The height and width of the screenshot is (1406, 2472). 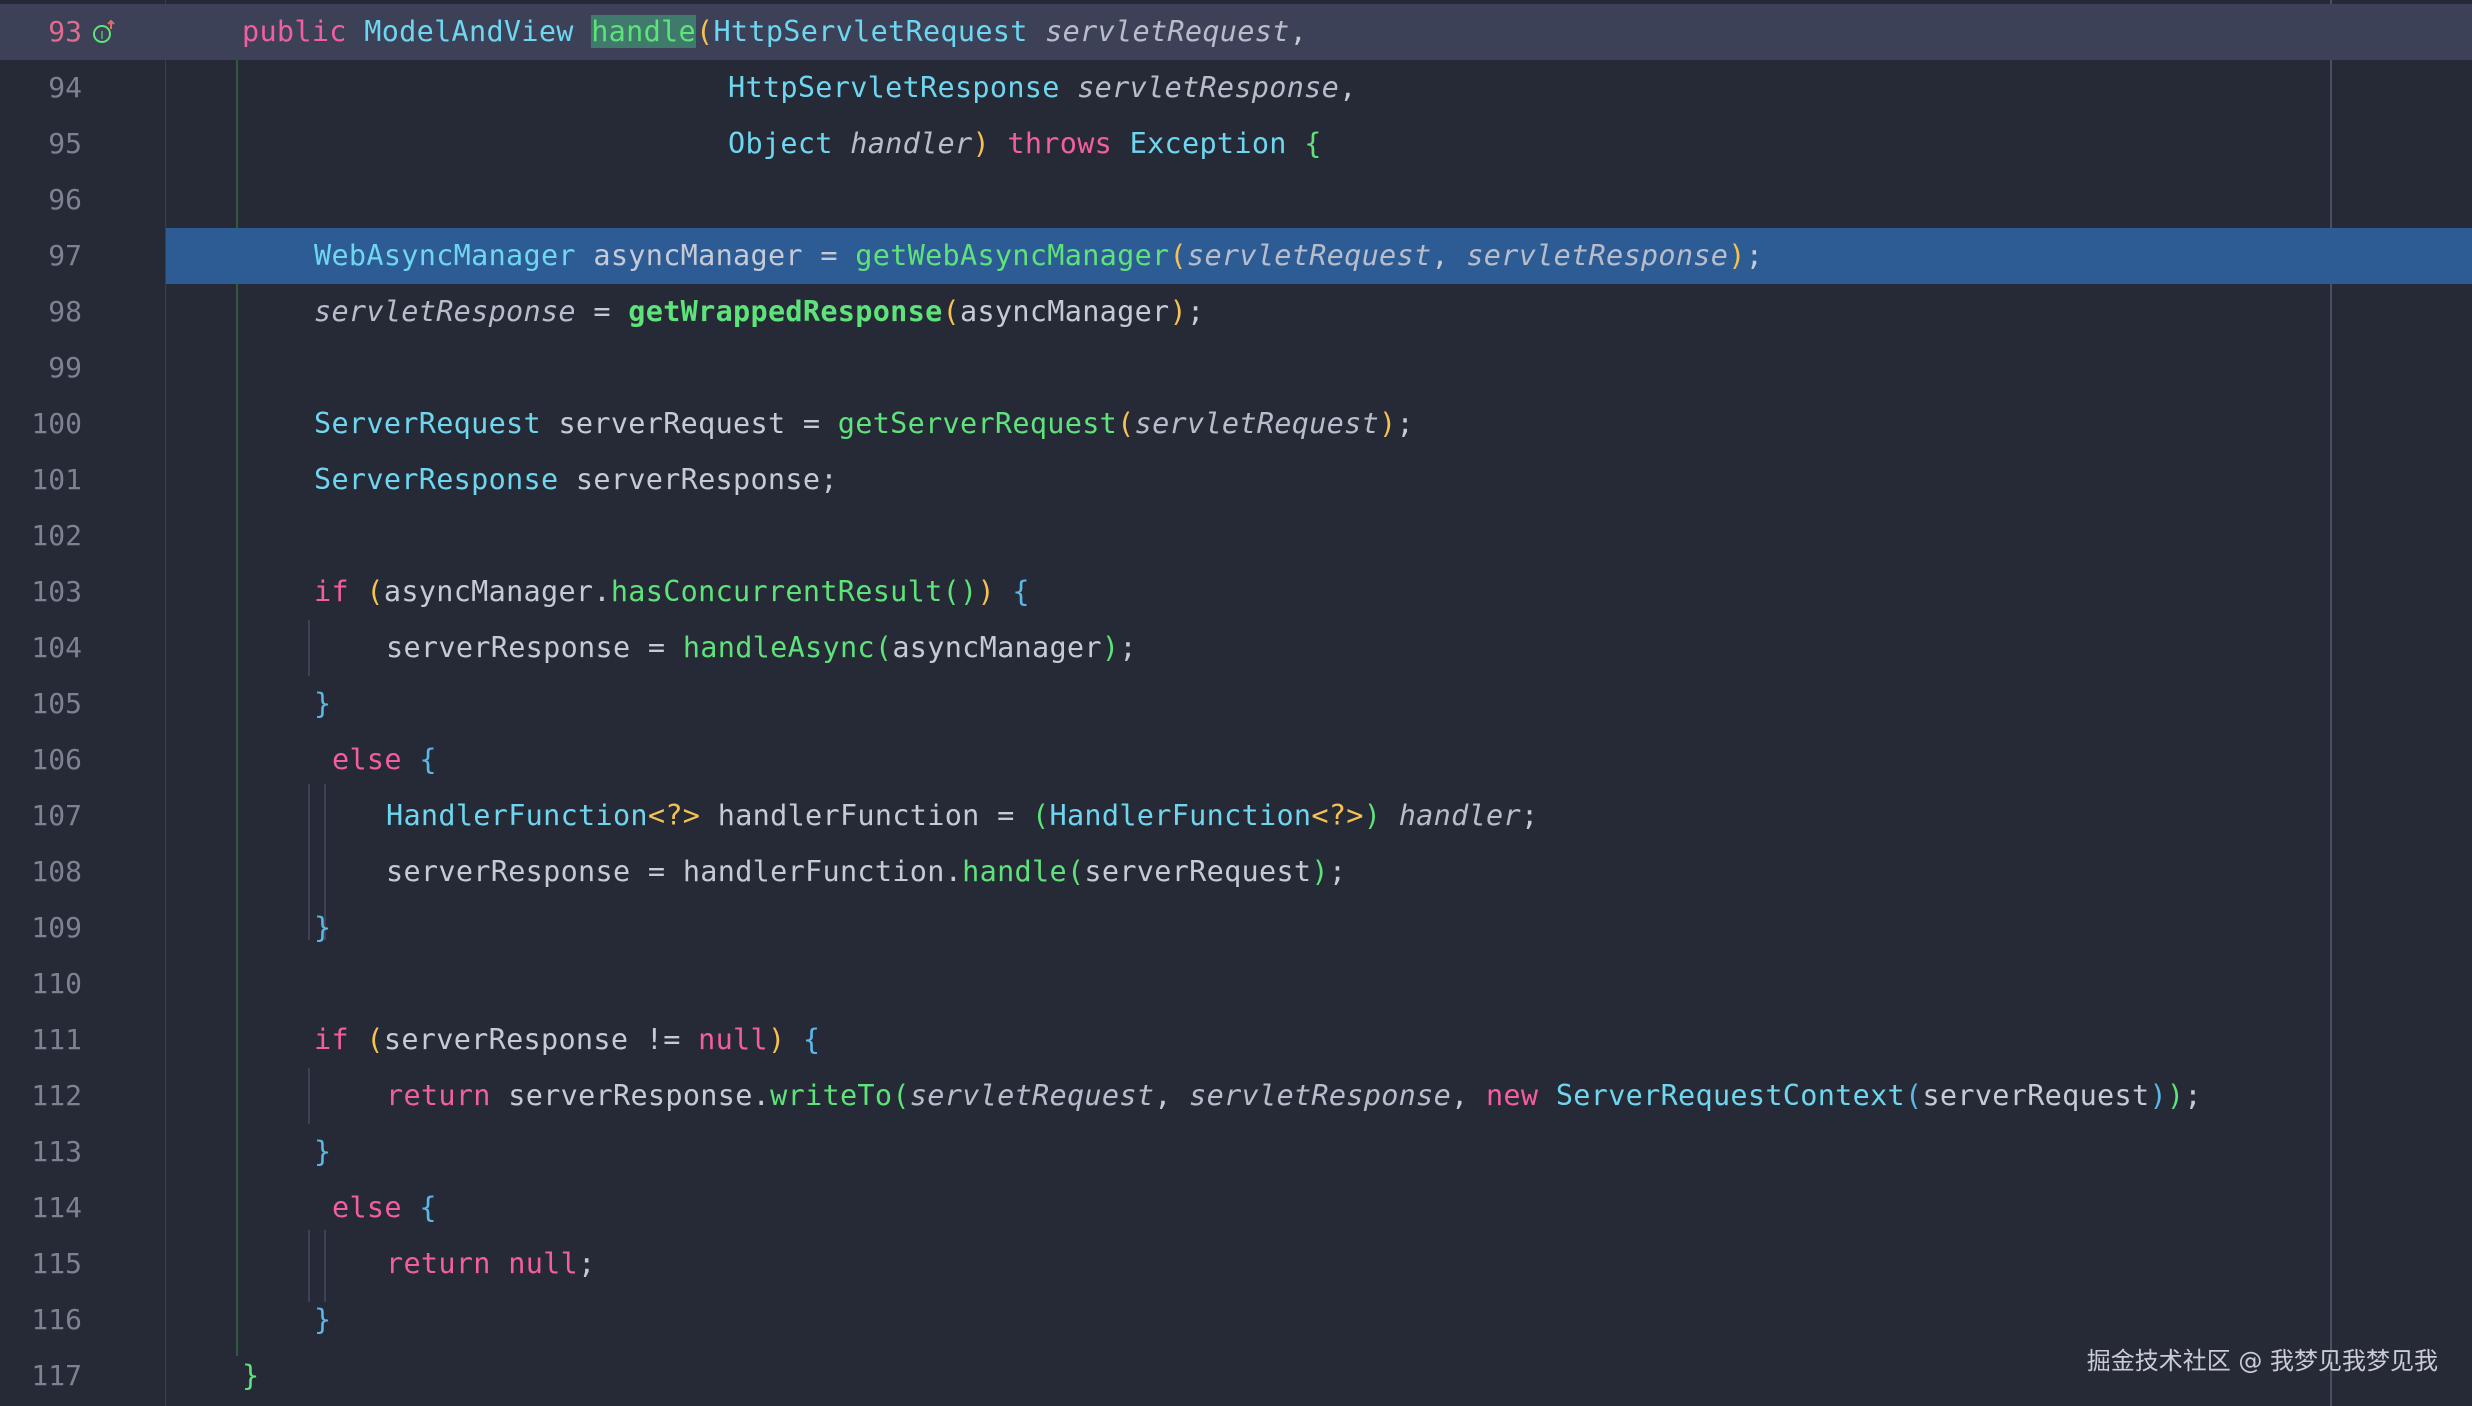 What do you see at coordinates (1236, 984) in the screenshot?
I see `code-line: 110` at bounding box center [1236, 984].